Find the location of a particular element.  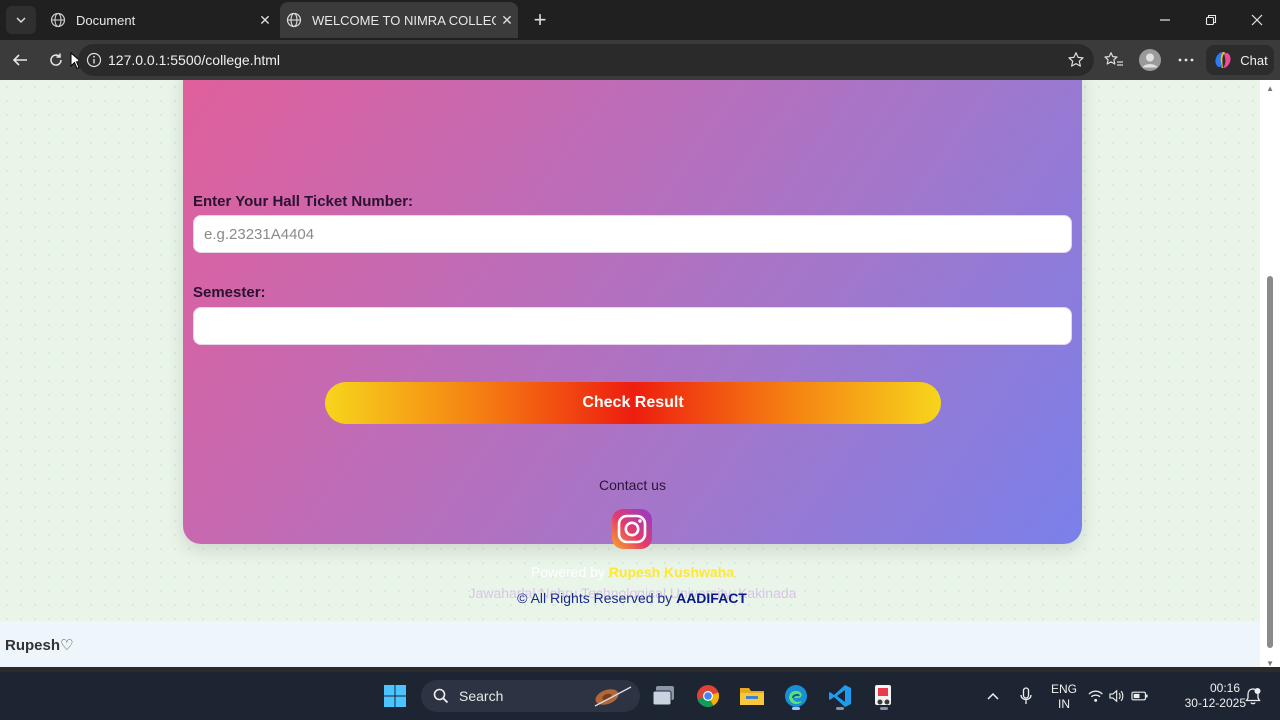

scroll-up-icon: ▲ is located at coordinates (1270, 88).